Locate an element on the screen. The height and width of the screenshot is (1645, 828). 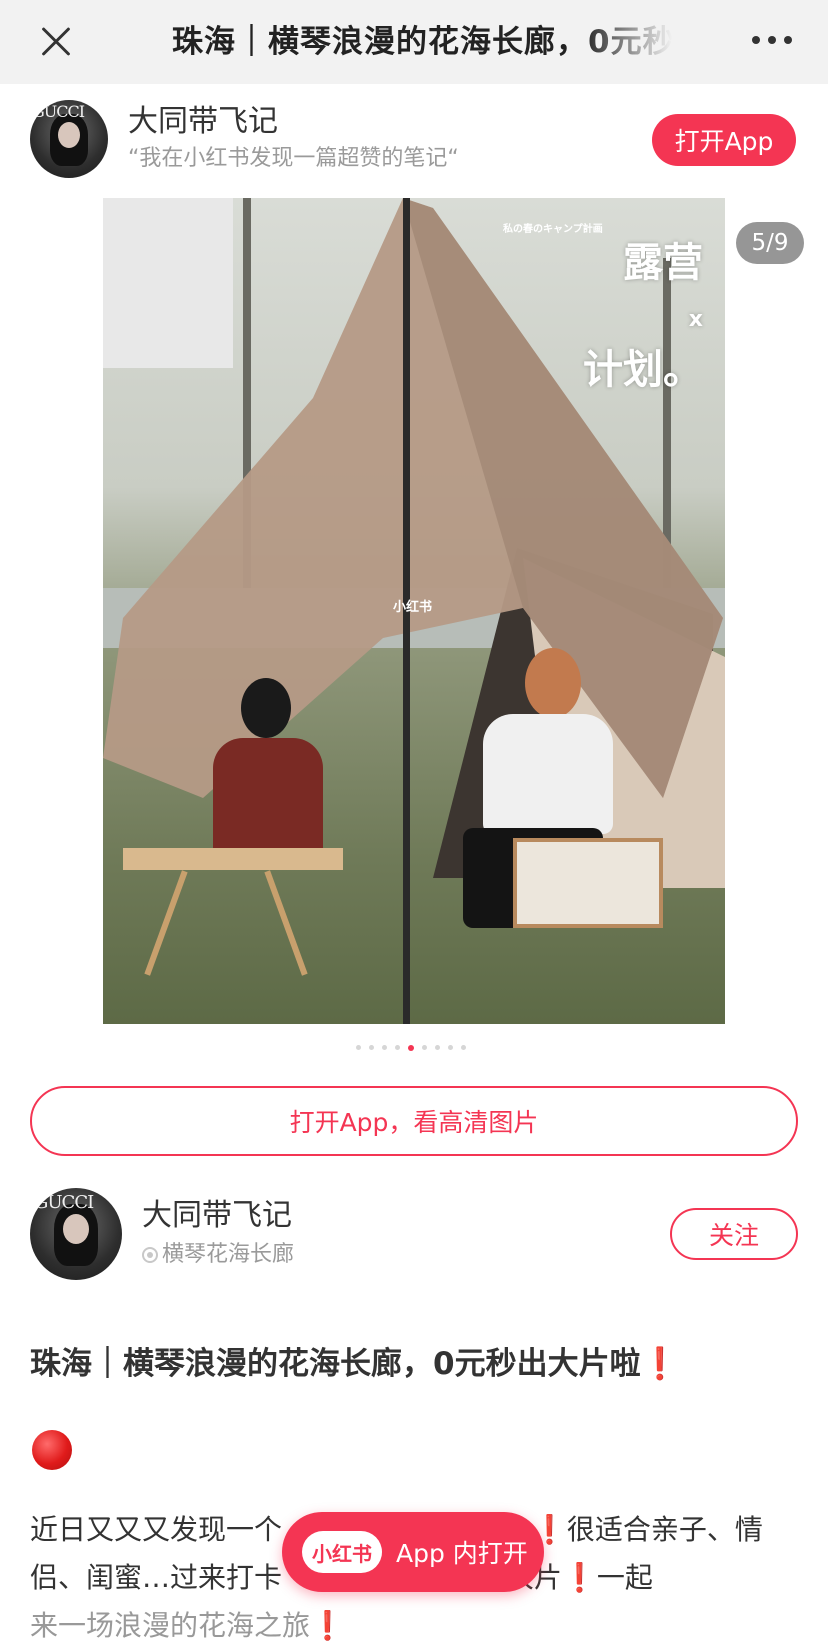
open-in-app-floating-button: 小红书 App 内打开 is located at coordinates (413, 1552).